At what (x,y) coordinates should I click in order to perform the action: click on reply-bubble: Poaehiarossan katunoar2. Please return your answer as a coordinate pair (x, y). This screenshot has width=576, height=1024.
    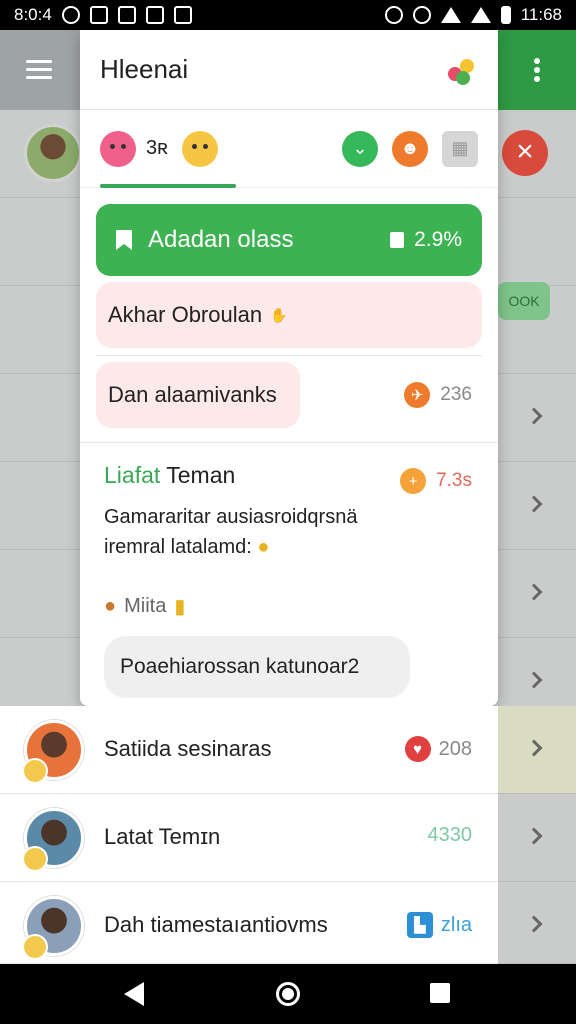
    Looking at the image, I should click on (257, 667).